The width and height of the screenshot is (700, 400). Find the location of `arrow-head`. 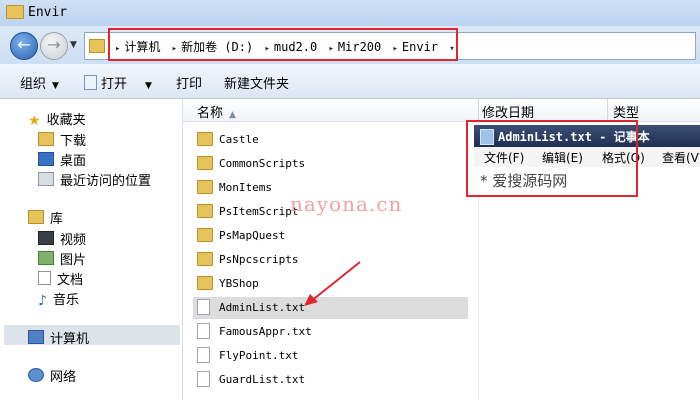

arrow-head is located at coordinates (311, 300).